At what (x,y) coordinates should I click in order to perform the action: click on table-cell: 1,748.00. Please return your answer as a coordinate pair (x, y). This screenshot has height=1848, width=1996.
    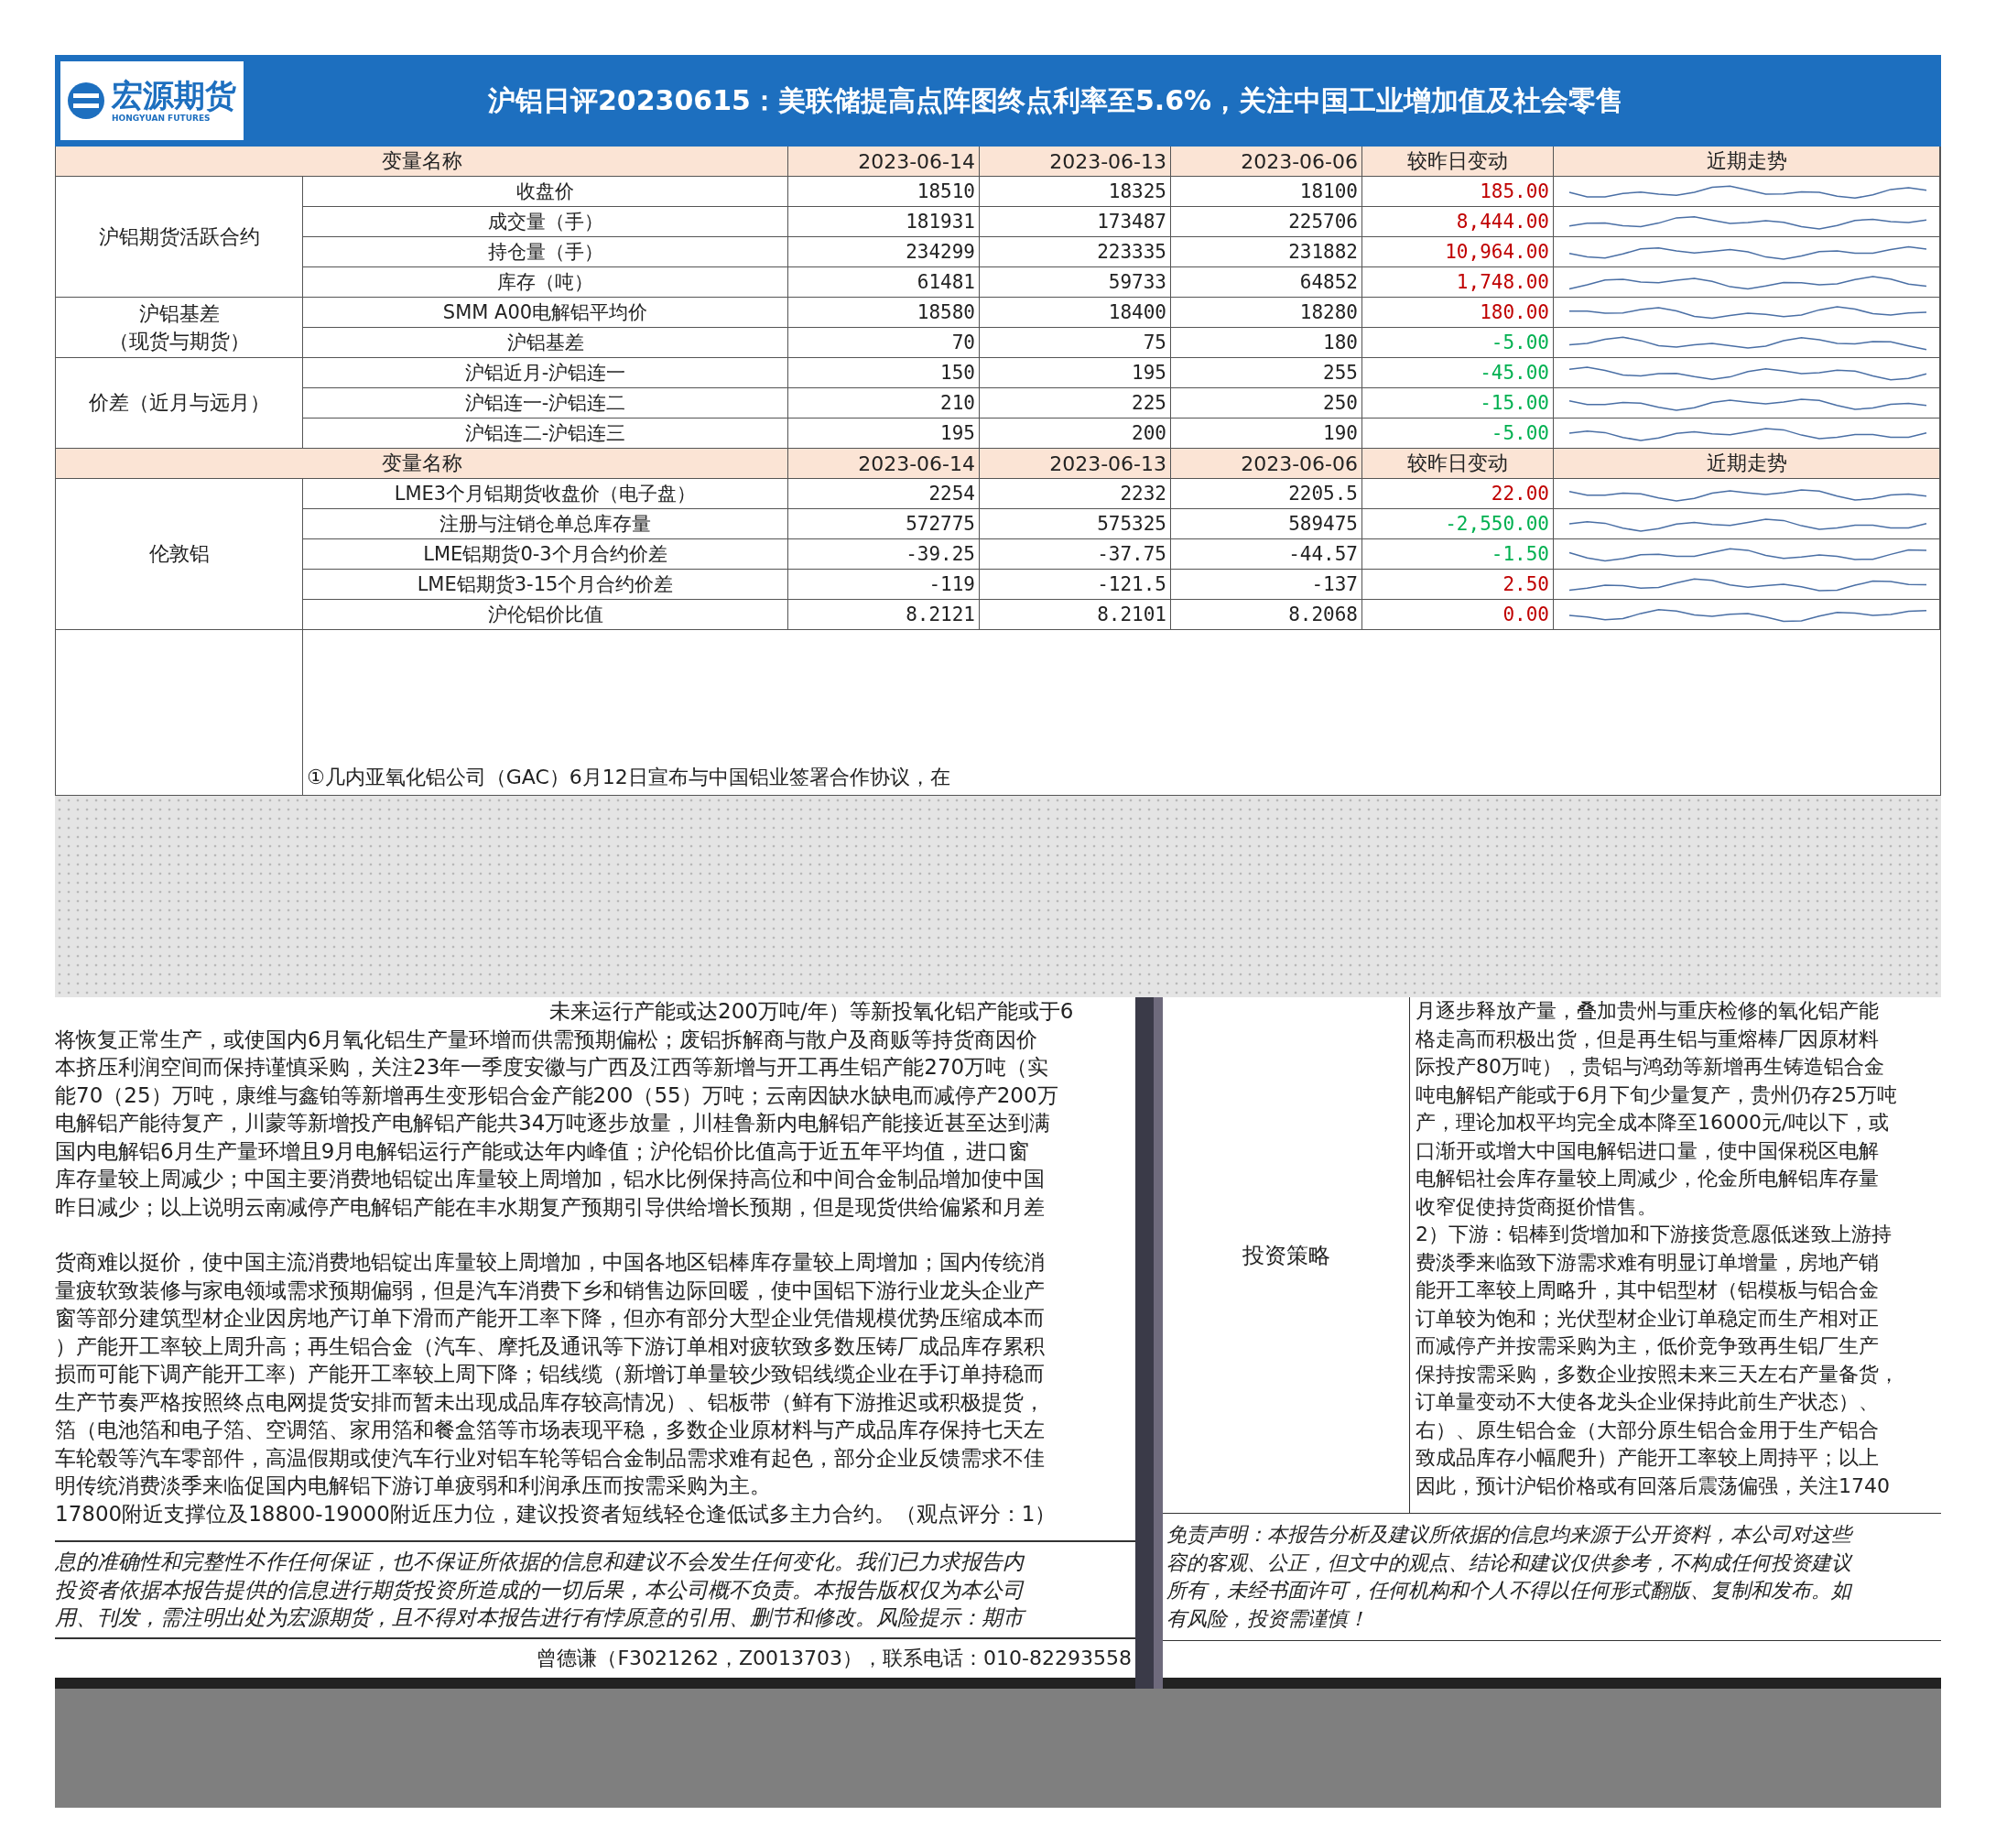
    Looking at the image, I should click on (1458, 282).